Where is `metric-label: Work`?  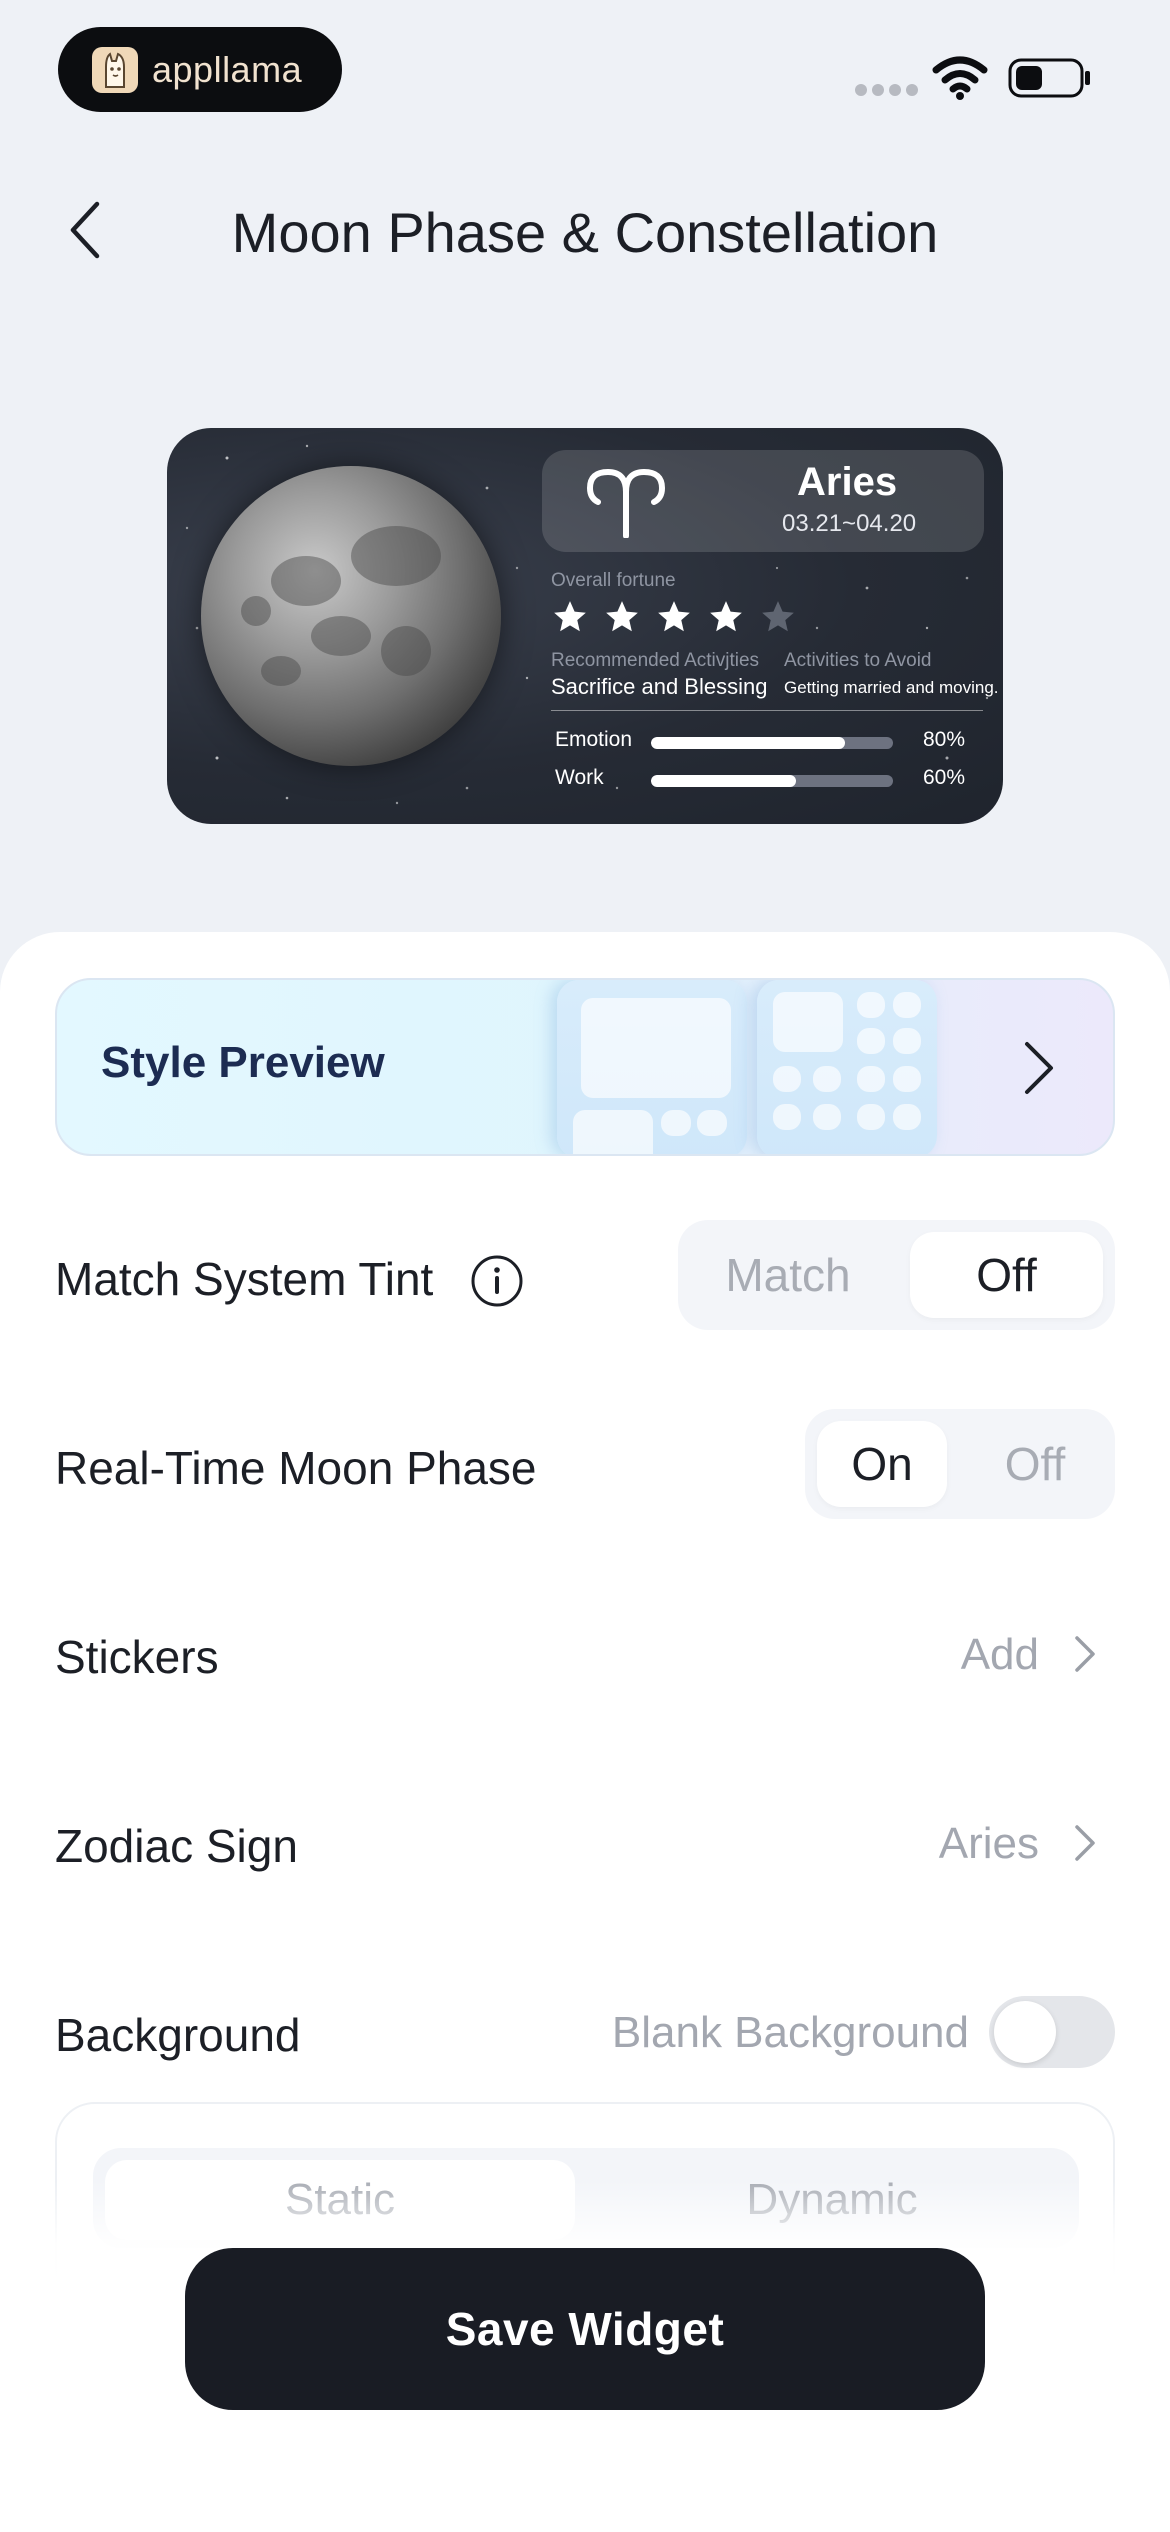 metric-label: Work is located at coordinates (579, 777).